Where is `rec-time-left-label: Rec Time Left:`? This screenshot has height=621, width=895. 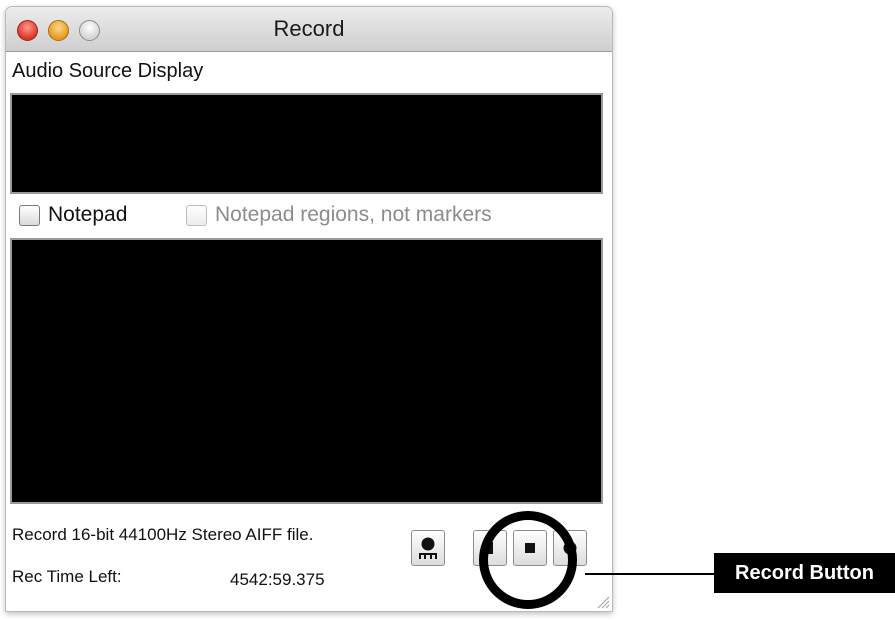 rec-time-left-label: Rec Time Left: is located at coordinates (67, 576).